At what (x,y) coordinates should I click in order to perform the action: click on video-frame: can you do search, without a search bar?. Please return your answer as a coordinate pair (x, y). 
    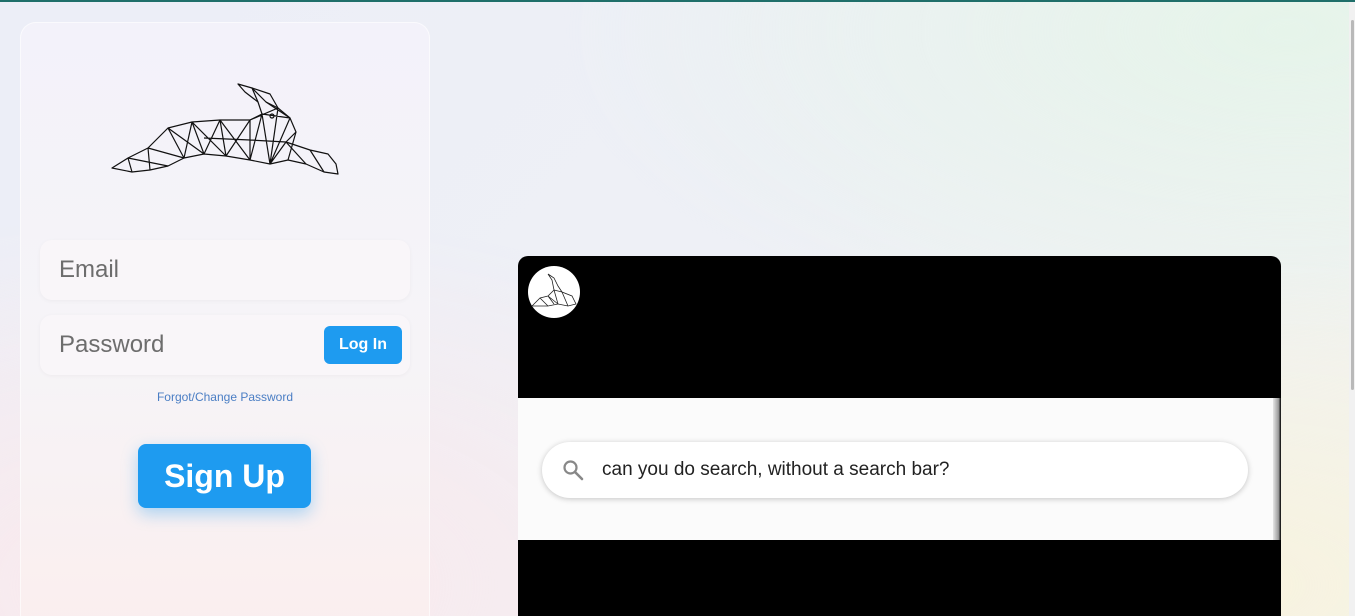
    Looking at the image, I should click on (899, 469).